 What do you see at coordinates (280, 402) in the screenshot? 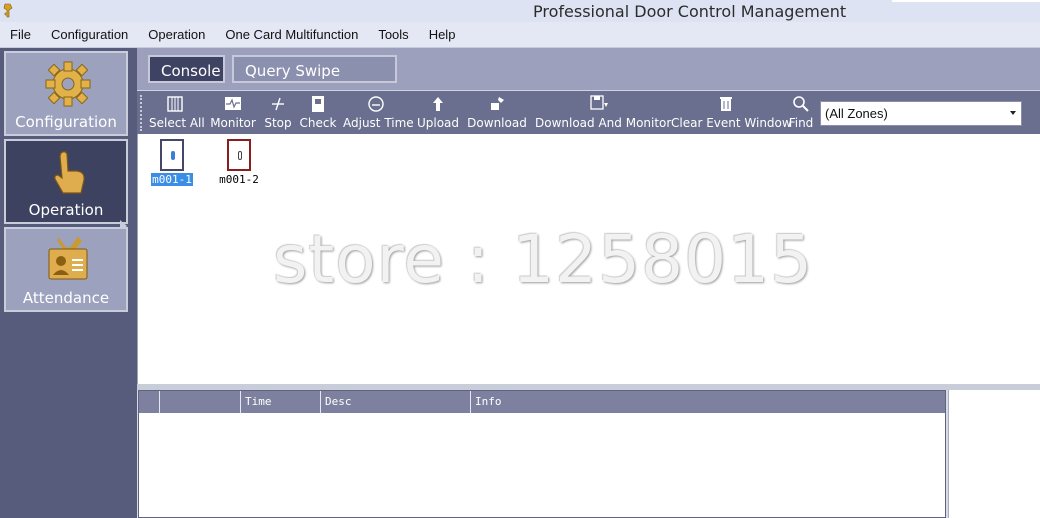
I see `column-header-time: Time` at bounding box center [280, 402].